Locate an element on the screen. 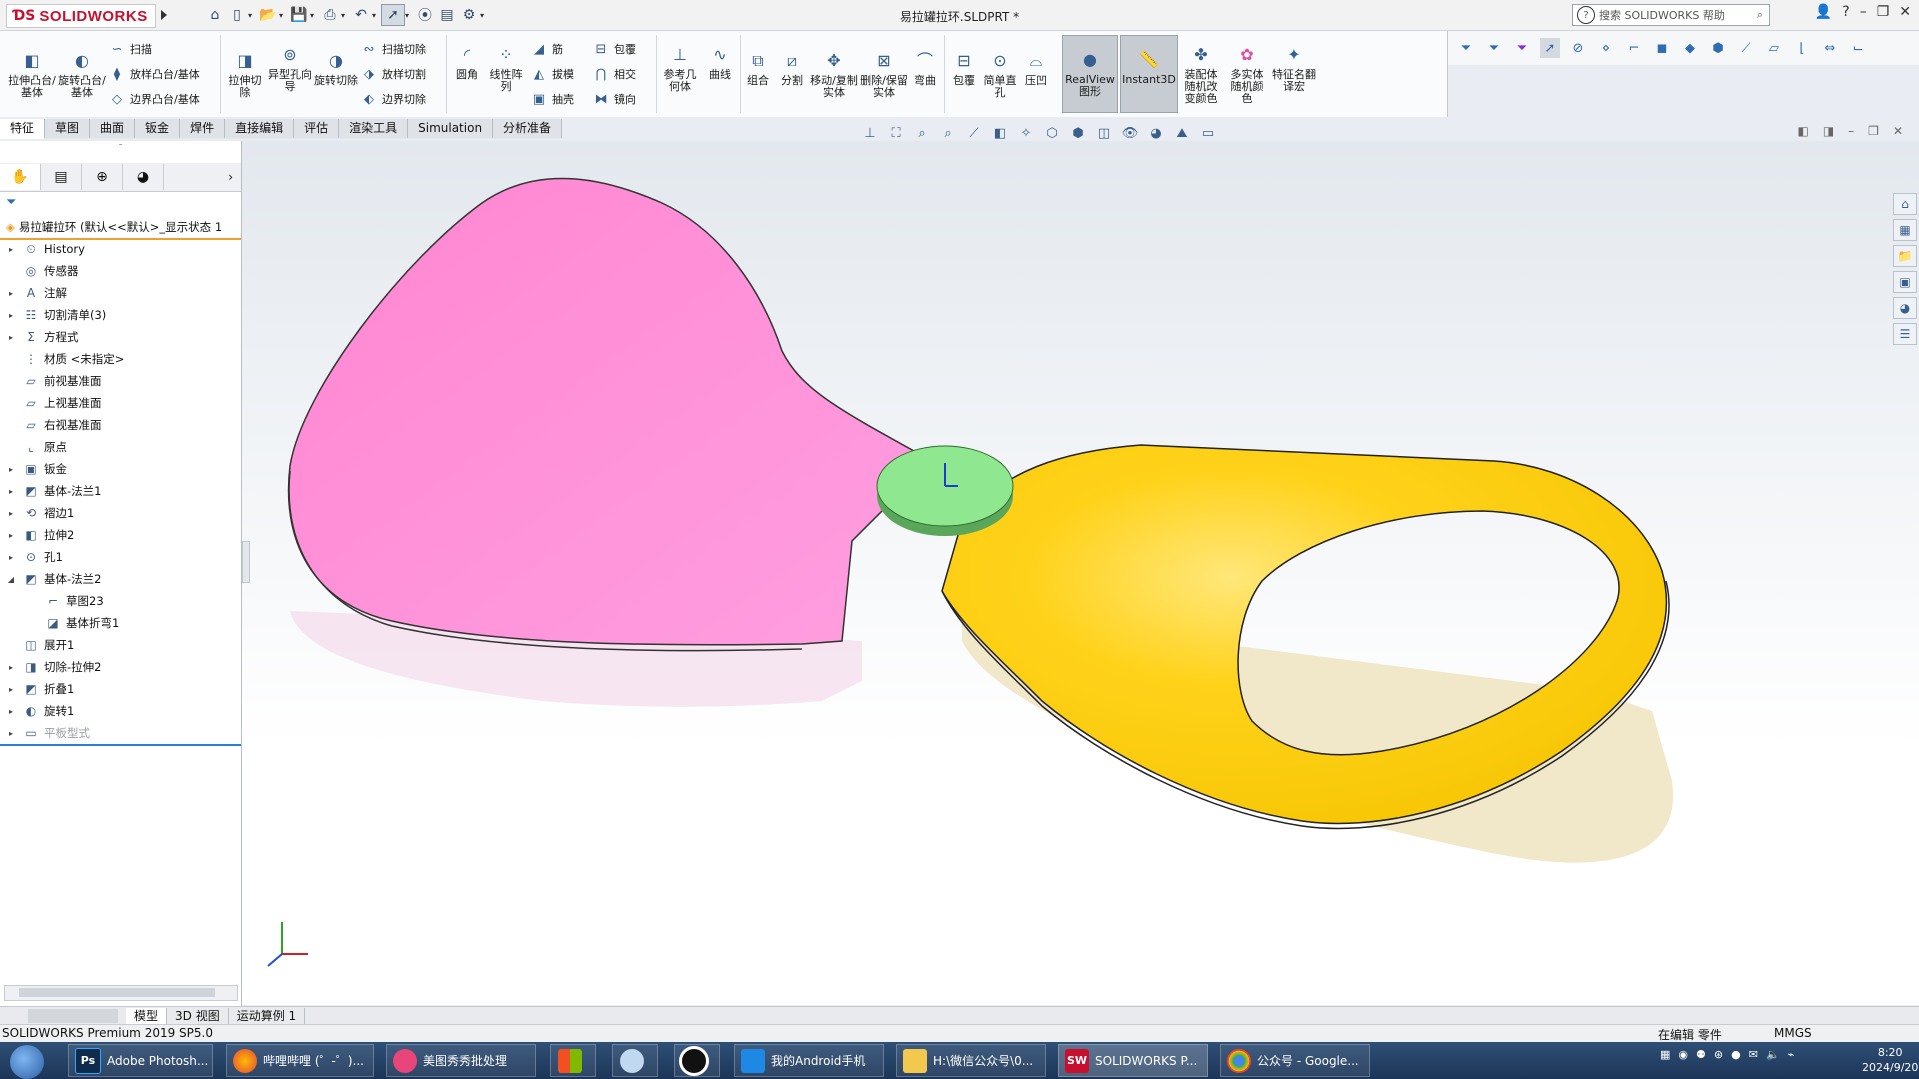 The height and width of the screenshot is (1079, 1919). undo-icon: ↶ is located at coordinates (361, 15).